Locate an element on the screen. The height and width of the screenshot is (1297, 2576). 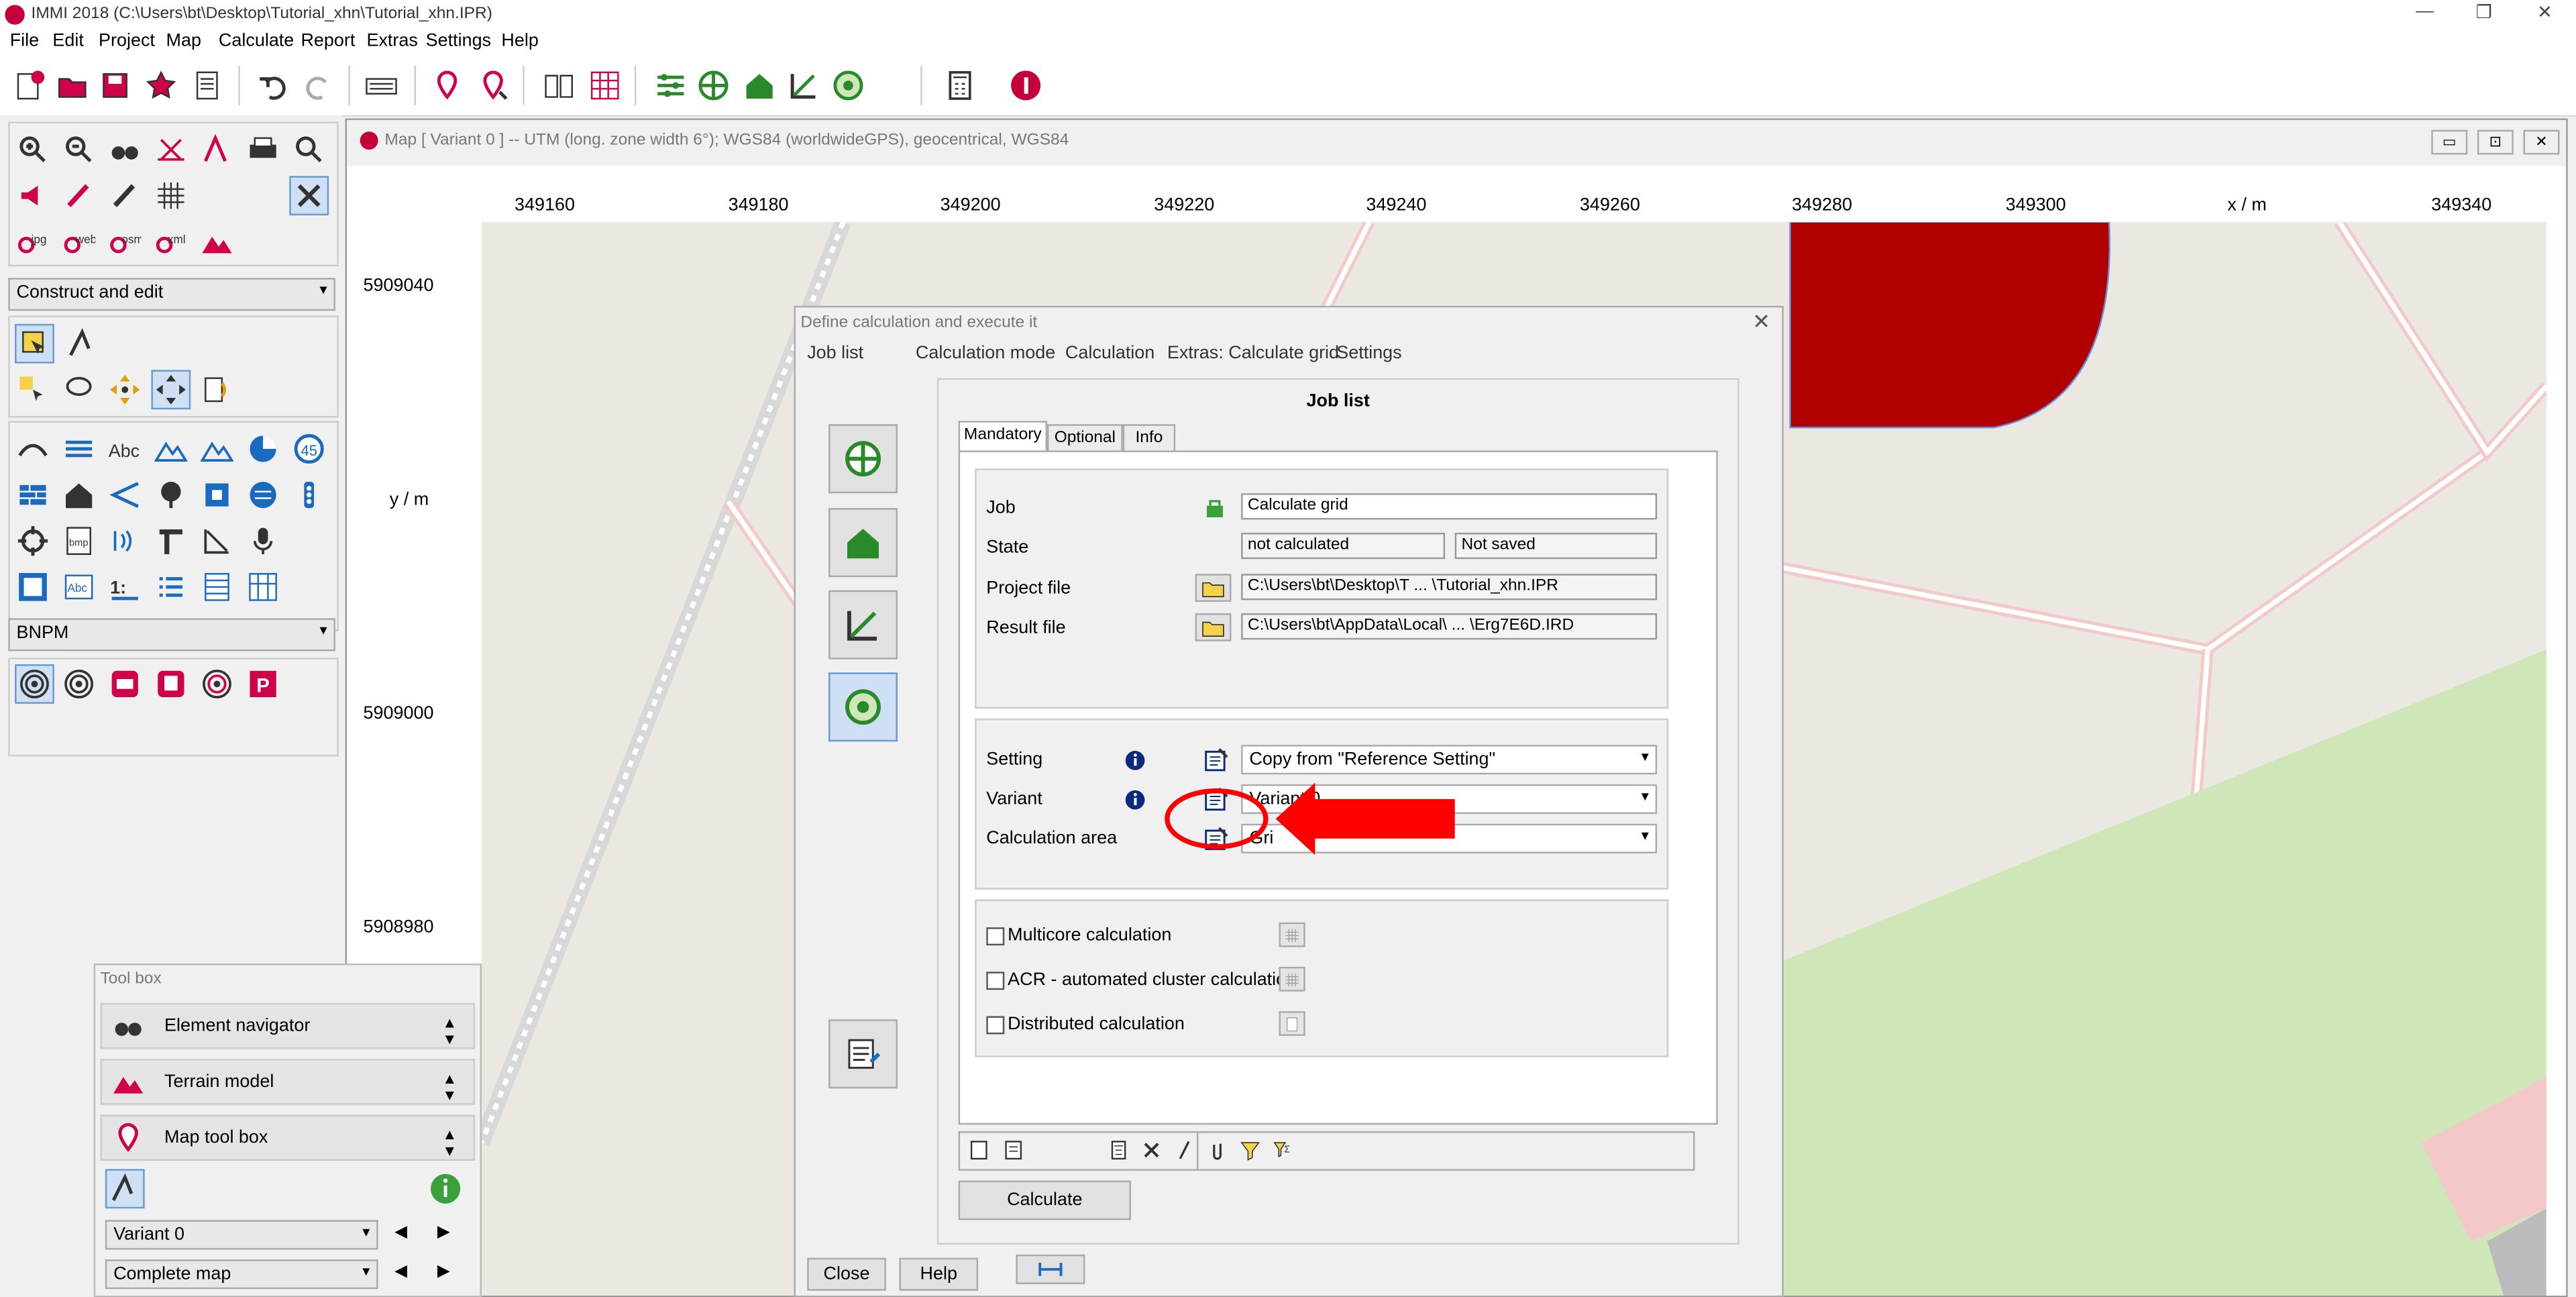
save-icon is located at coordinates (115, 85).